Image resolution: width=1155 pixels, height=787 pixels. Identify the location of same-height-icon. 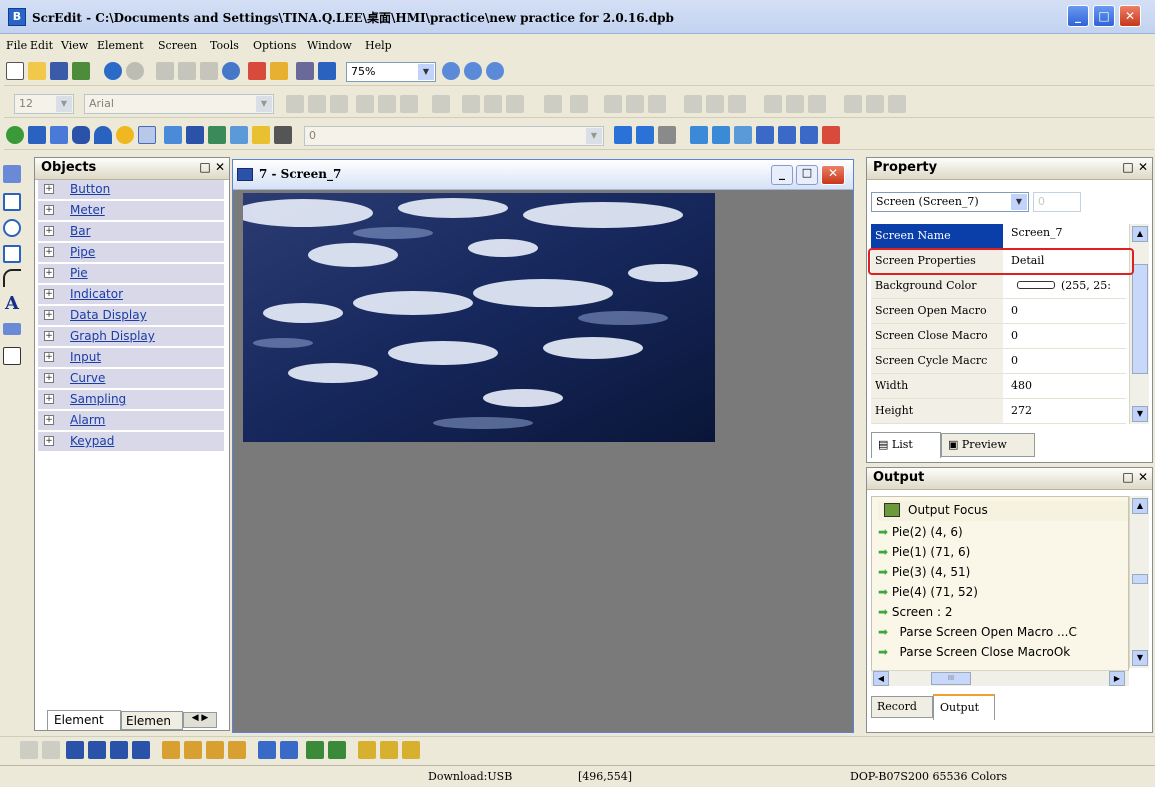
(875, 104).